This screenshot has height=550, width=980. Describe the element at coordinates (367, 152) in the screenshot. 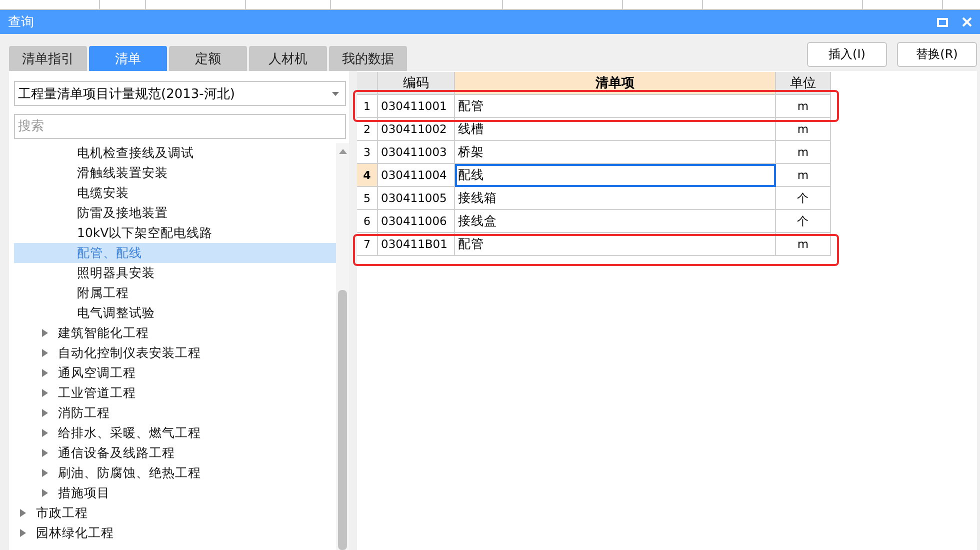

I see `row-number: 3` at that location.